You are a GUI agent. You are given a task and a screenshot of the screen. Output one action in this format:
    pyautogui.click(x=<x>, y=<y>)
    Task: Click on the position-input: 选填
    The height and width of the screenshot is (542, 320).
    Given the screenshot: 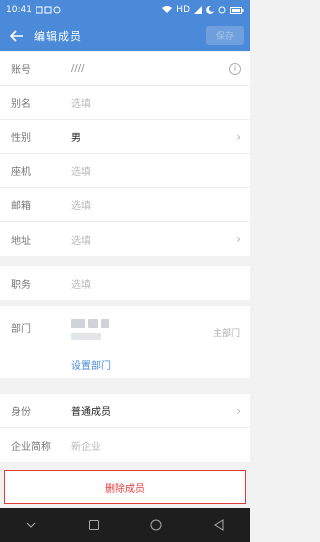 What is the action you would take?
    pyautogui.click(x=160, y=283)
    